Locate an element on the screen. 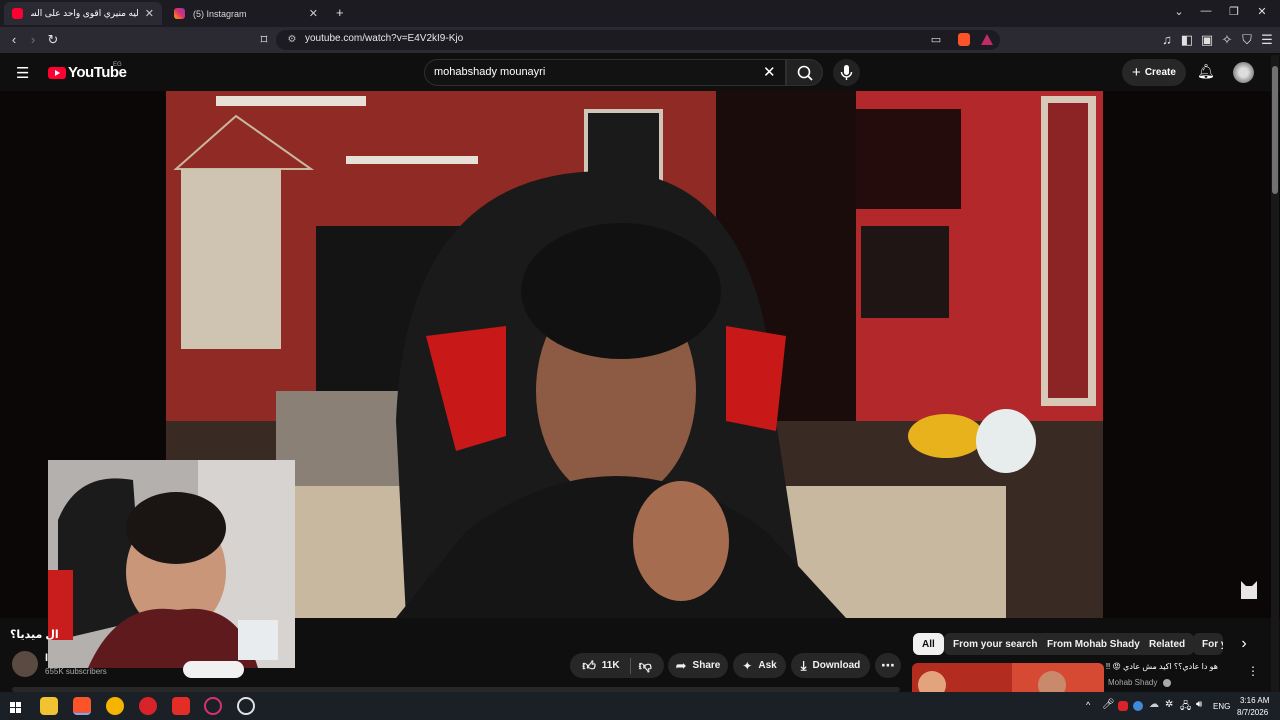 This screenshot has height=720, width=1280. more-actions-button: ⋯ is located at coordinates (888, 665).